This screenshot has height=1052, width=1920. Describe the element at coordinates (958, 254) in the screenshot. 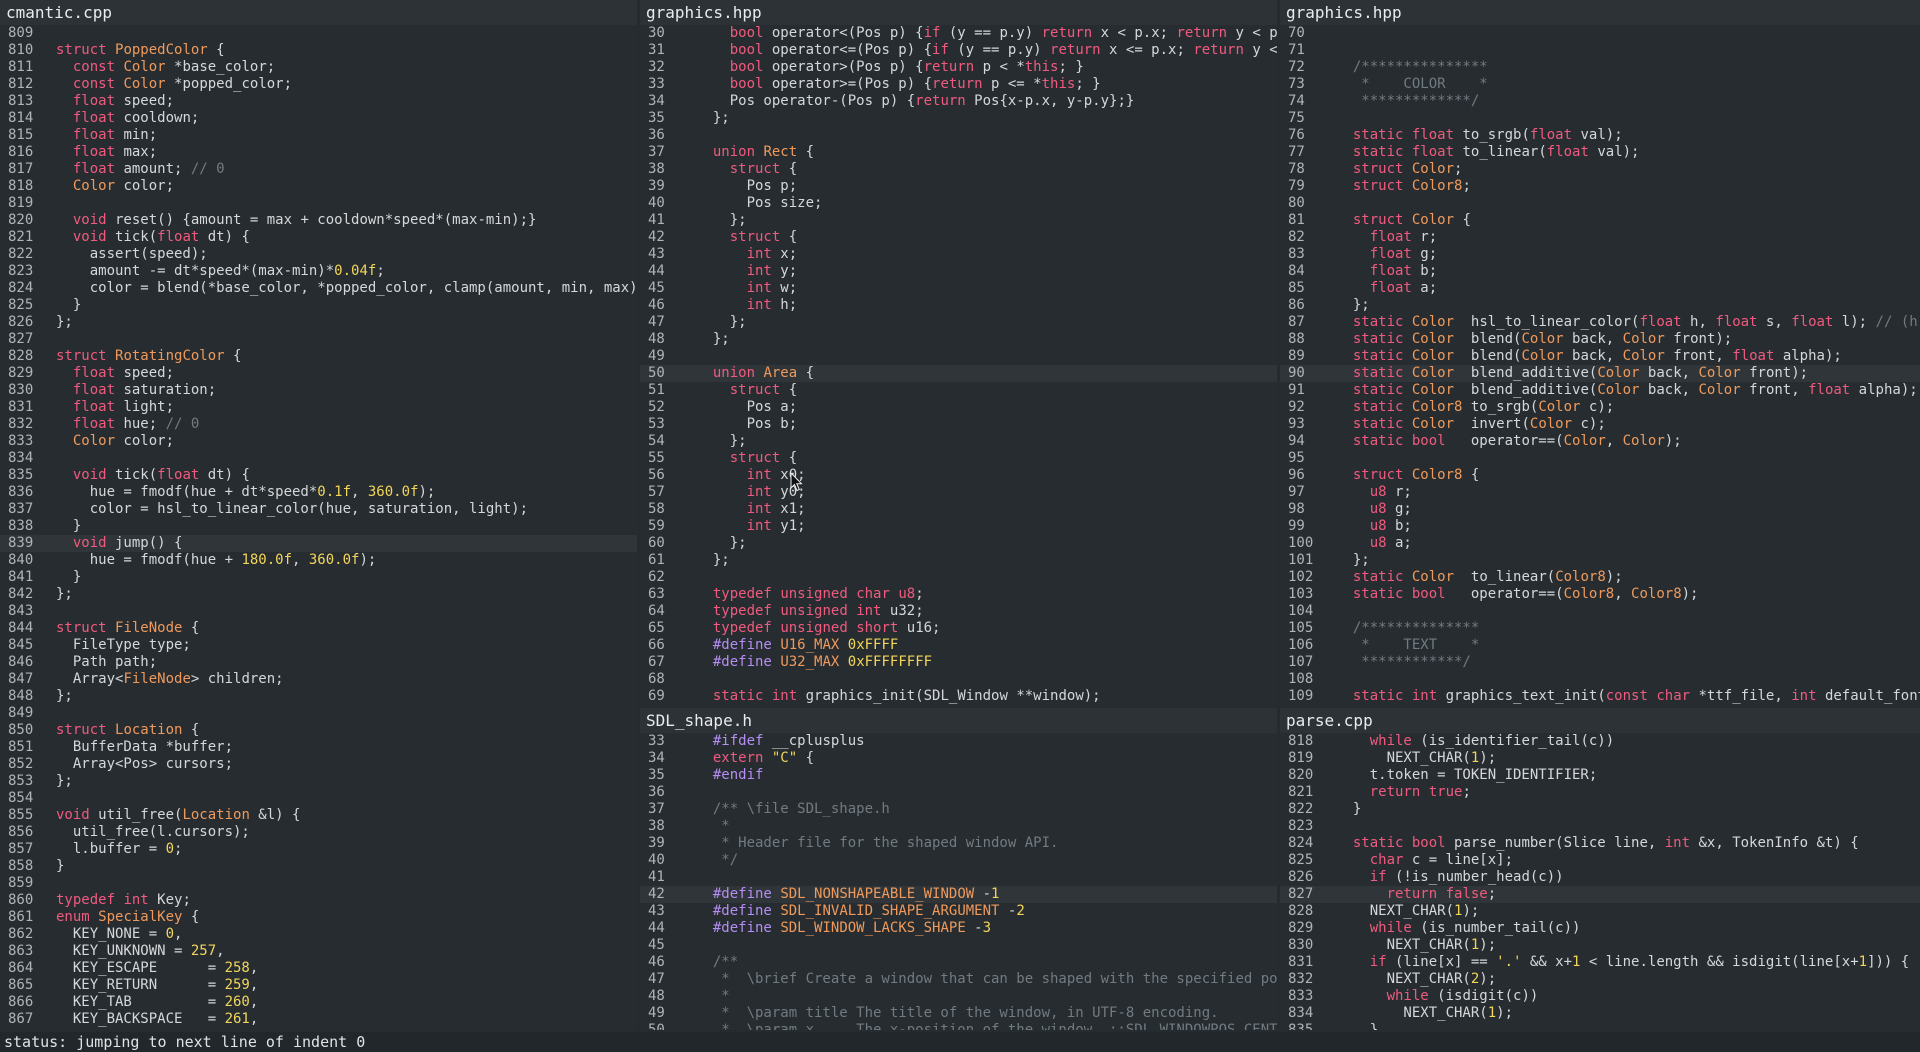

I see `code-line: 43 int x;` at that location.